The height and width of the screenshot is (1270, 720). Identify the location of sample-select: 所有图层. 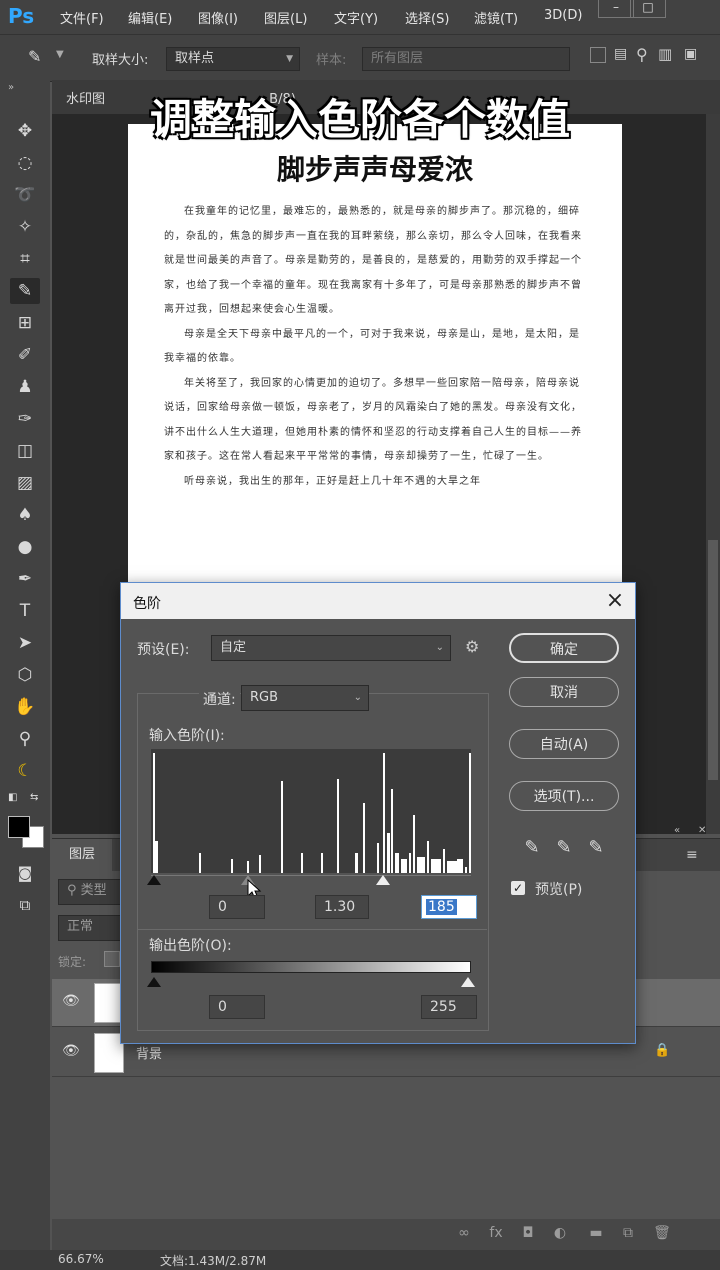
(466, 59).